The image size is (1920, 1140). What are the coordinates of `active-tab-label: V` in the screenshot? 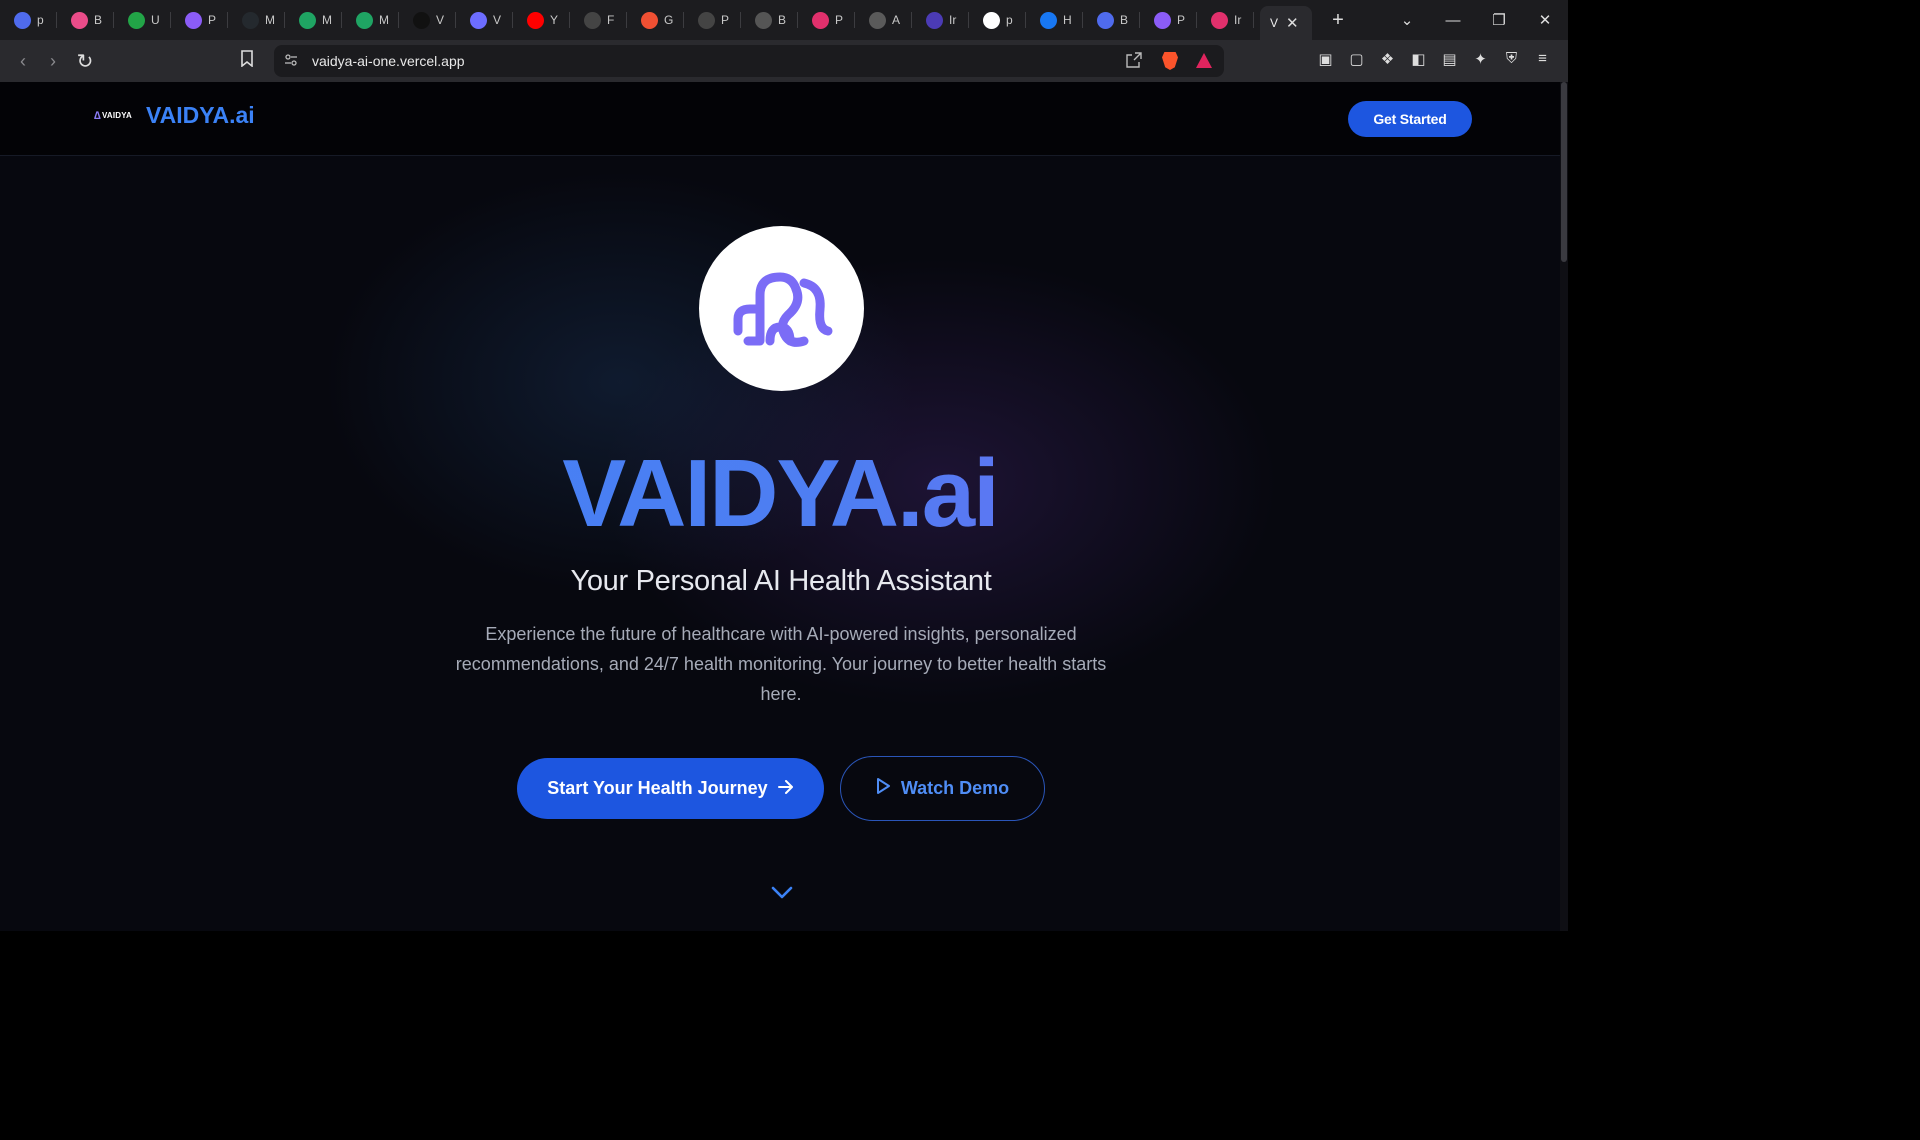 It's located at (1274, 23).